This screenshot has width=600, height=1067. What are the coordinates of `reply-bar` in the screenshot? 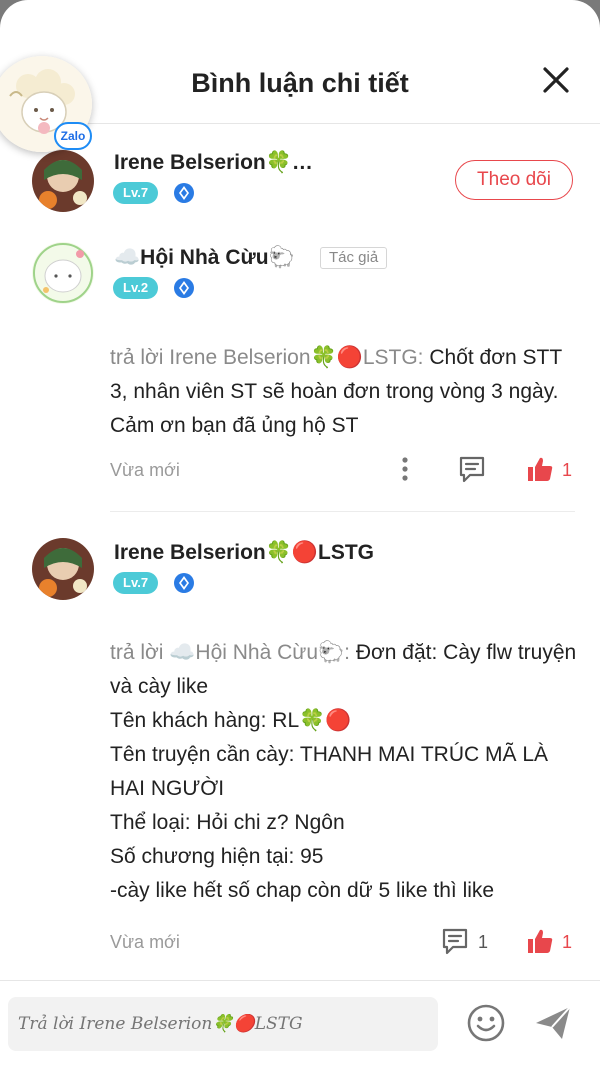 It's located at (300, 1023).